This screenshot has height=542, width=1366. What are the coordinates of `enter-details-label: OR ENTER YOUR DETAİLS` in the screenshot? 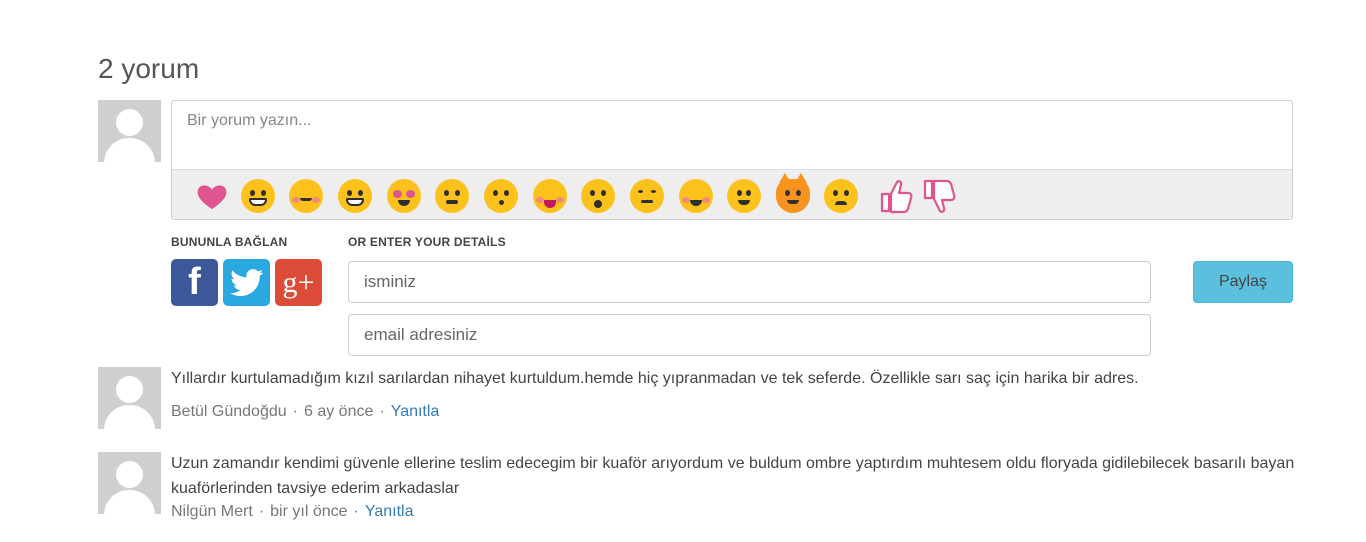 It's located at (427, 242).